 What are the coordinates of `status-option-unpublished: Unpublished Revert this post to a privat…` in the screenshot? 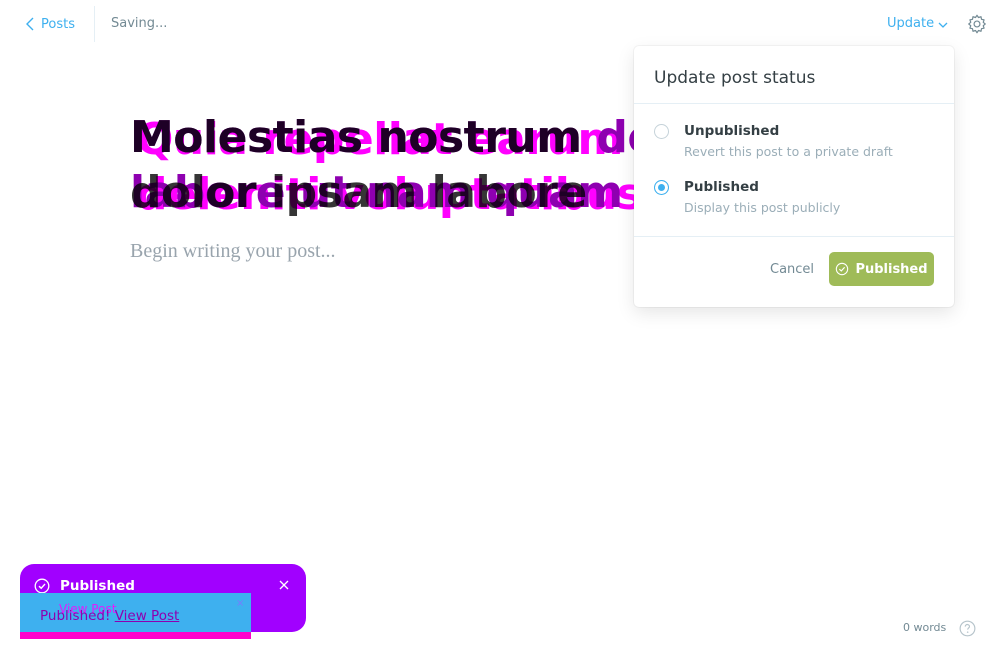 It's located at (794, 142).